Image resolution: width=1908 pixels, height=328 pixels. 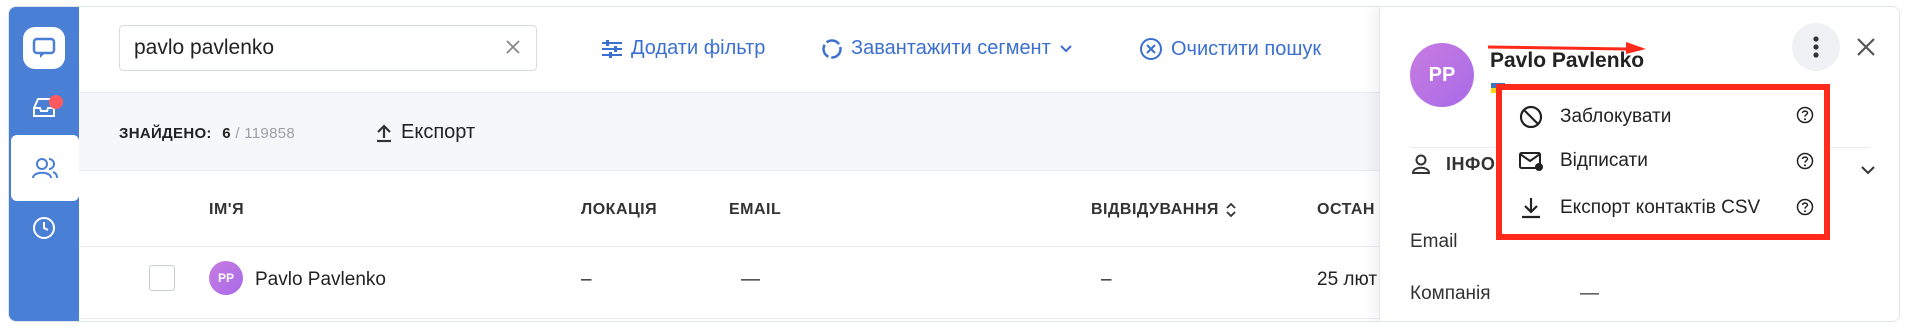 I want to click on more-vertical-icon, so click(x=1816, y=47).